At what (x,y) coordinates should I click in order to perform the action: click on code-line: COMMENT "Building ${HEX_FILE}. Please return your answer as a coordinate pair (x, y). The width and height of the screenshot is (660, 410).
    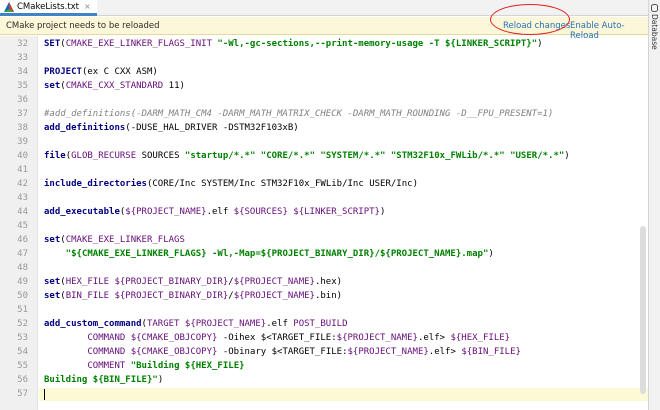
    Looking at the image, I should click on (144, 366).